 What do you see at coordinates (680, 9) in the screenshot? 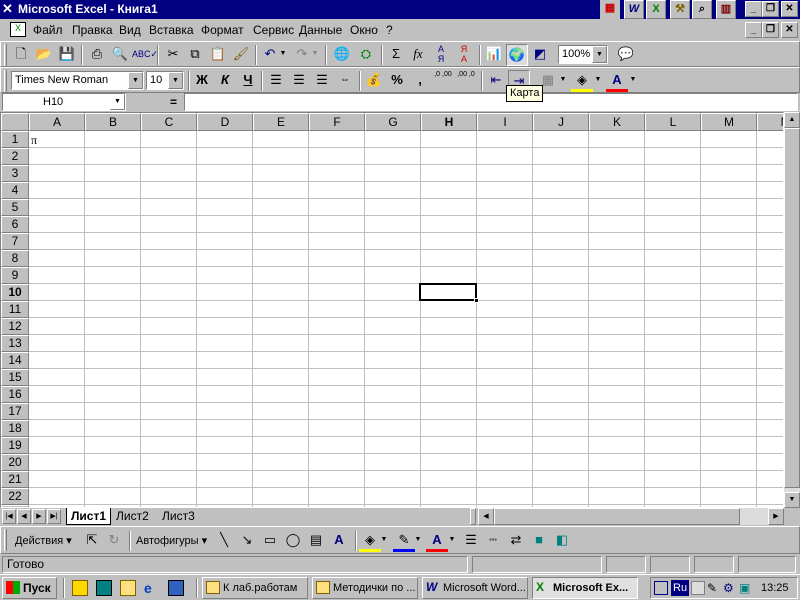
I see `tools-shortcut-icon: ⚒` at bounding box center [680, 9].